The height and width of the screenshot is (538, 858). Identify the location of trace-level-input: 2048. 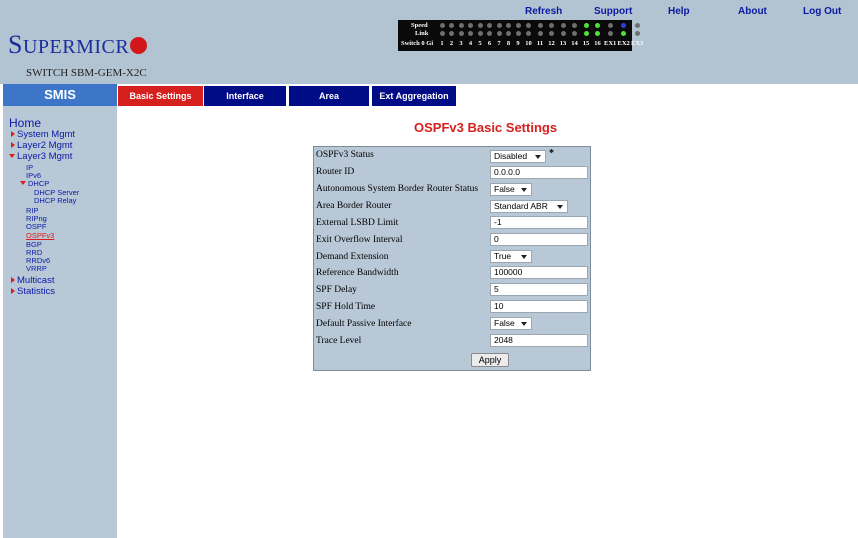
(539, 340).